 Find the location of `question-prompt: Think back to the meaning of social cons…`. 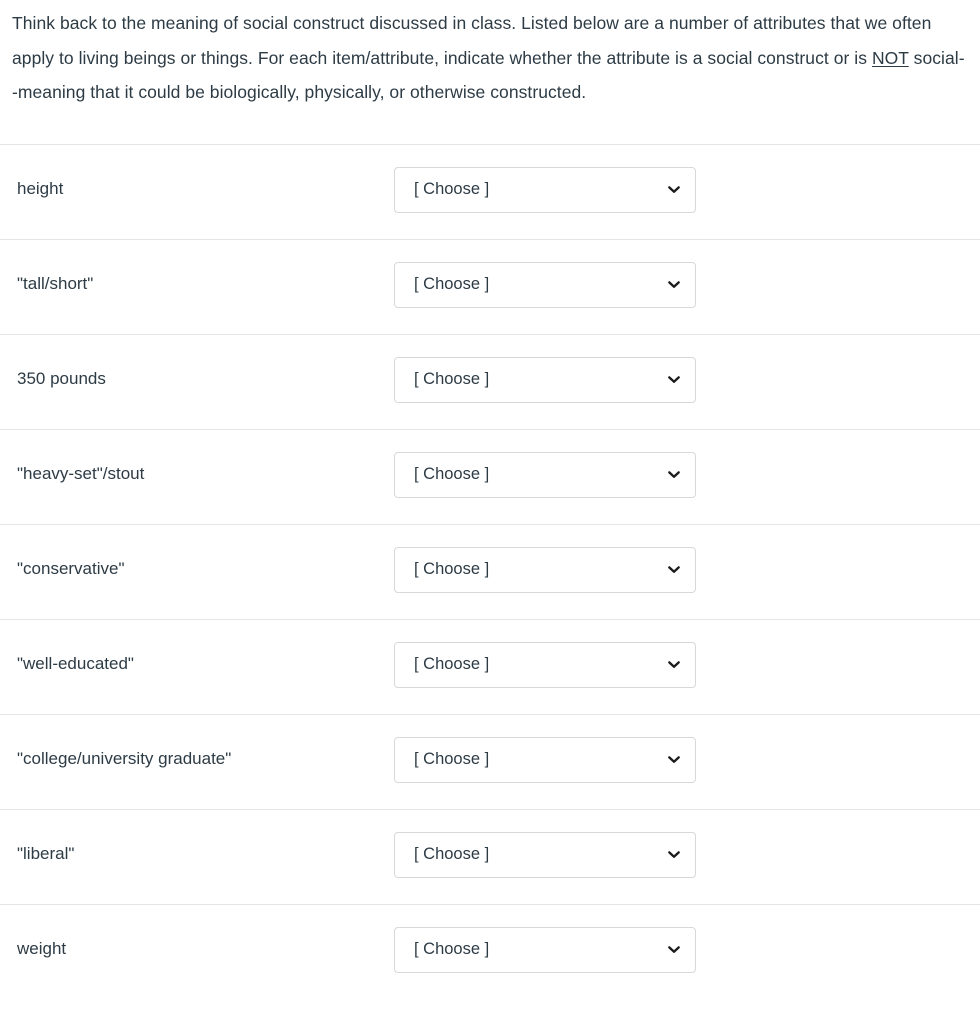

question-prompt: Think back to the meaning of social cons… is located at coordinates (490, 55).